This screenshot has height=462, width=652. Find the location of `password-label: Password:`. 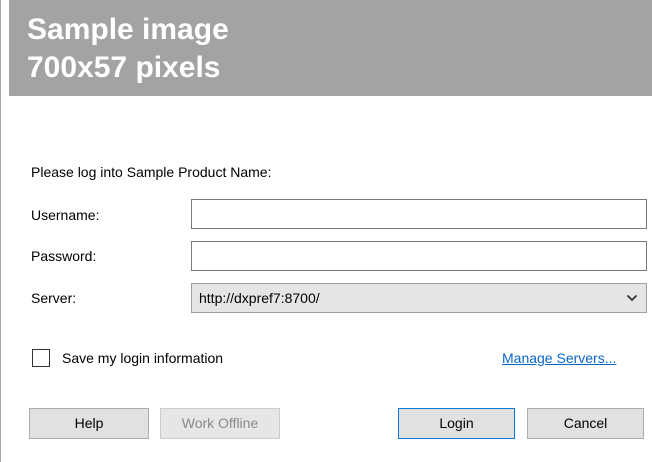

password-label: Password: is located at coordinates (64, 256).